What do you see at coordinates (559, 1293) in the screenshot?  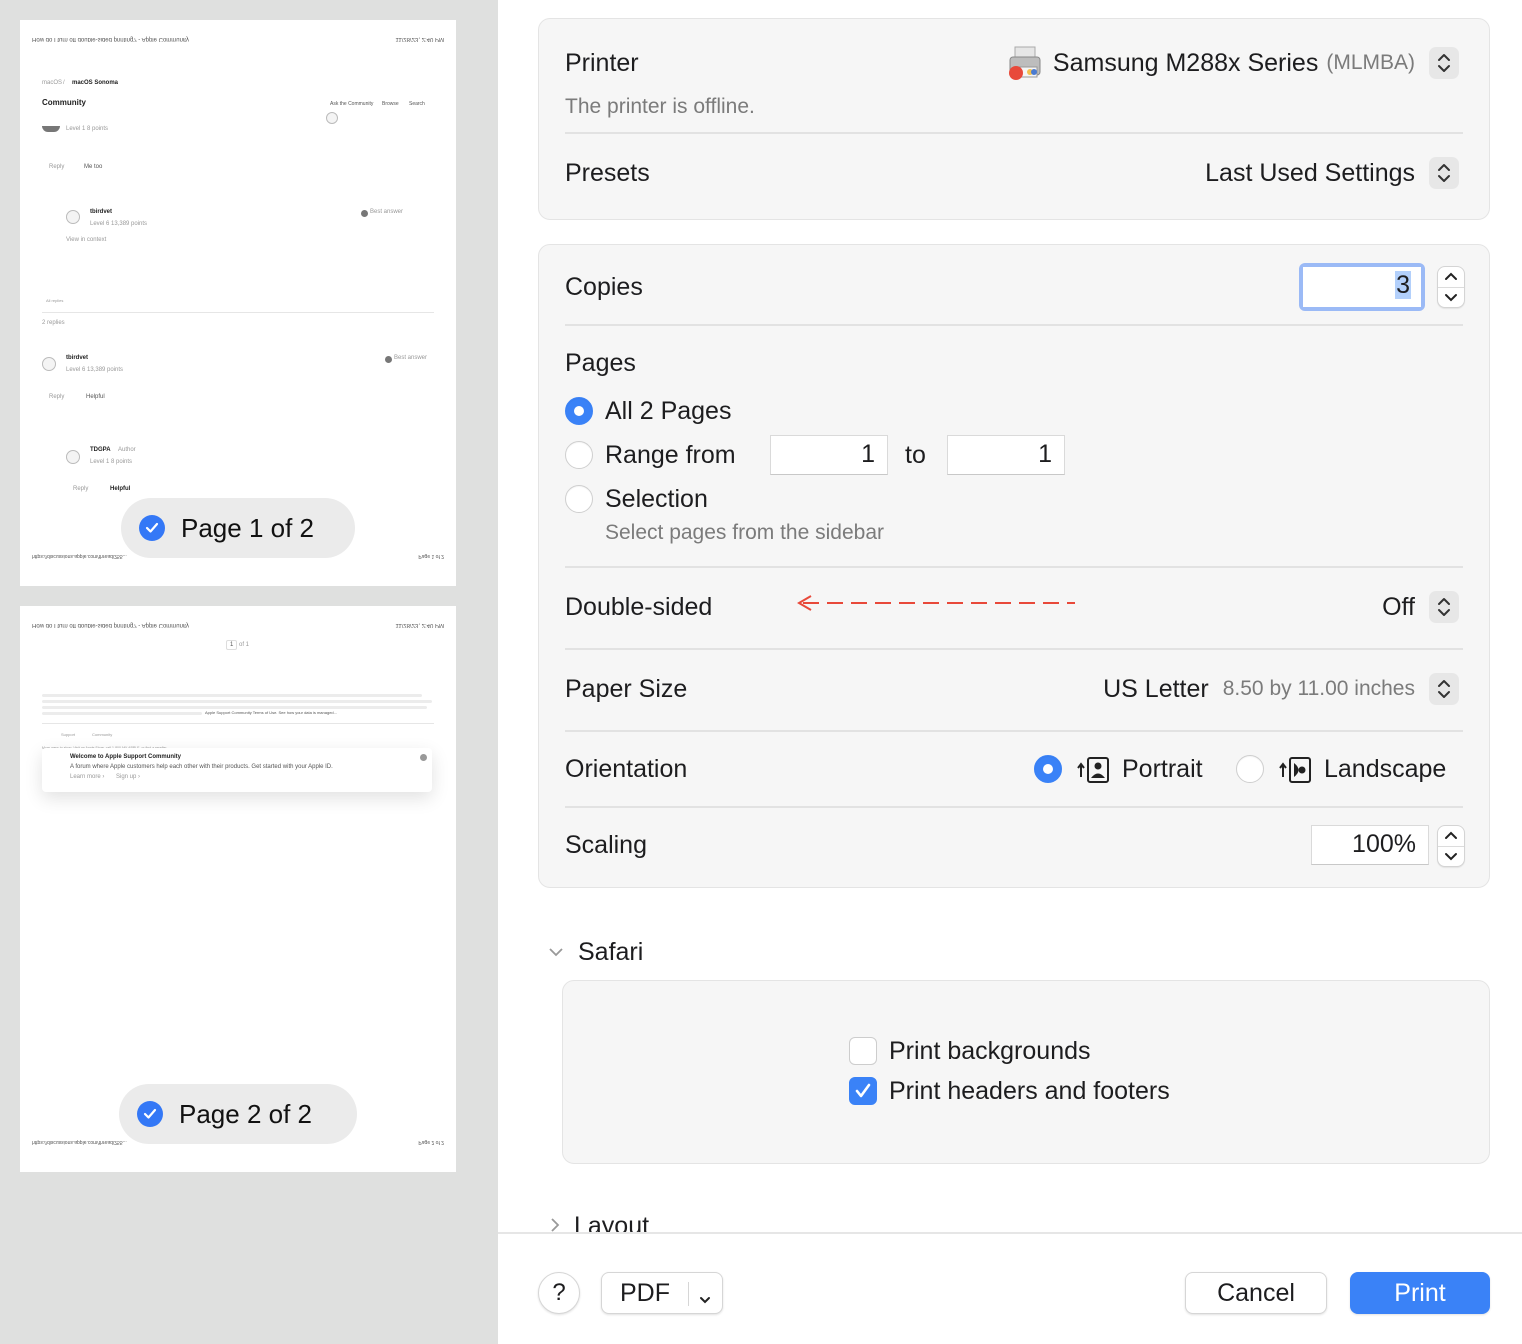 I see `help-button: ?` at bounding box center [559, 1293].